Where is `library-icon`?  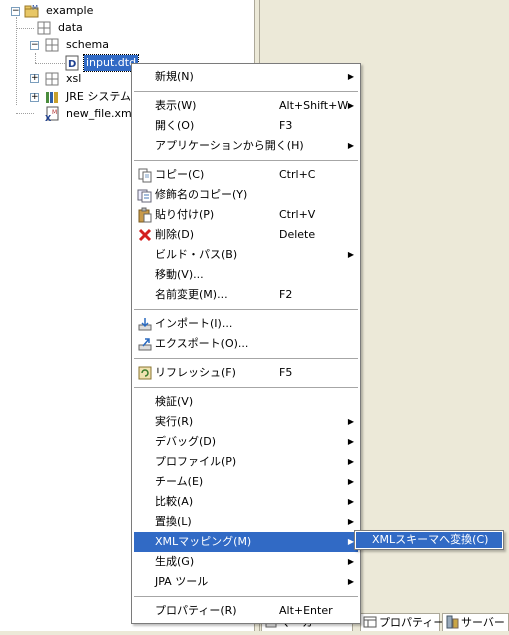
library-icon is located at coordinates (52, 97).